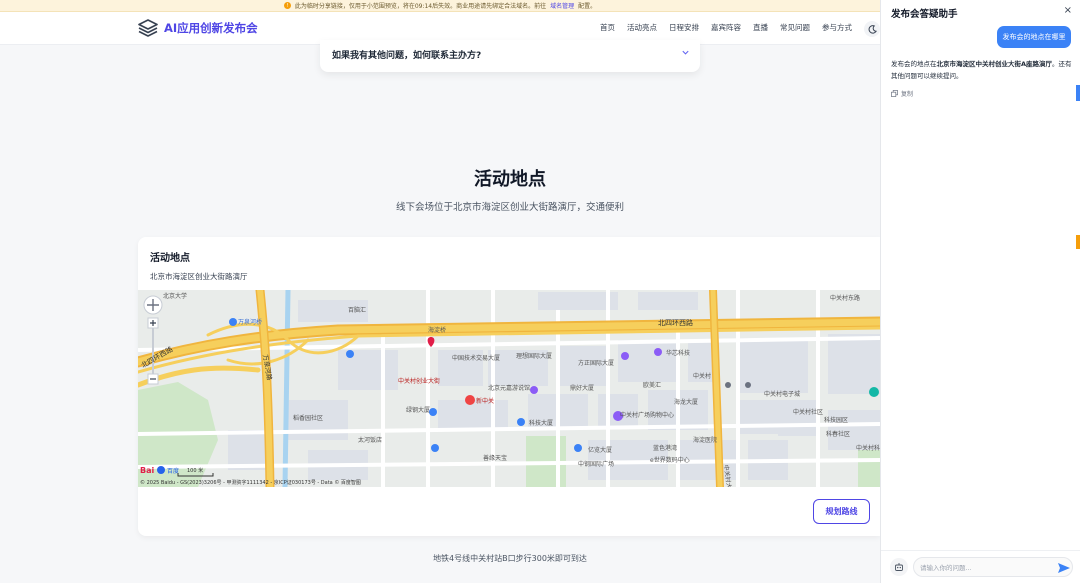 This screenshot has height=583, width=1080. Describe the element at coordinates (287, 5) in the screenshot. I see `warning-icon: !` at that location.